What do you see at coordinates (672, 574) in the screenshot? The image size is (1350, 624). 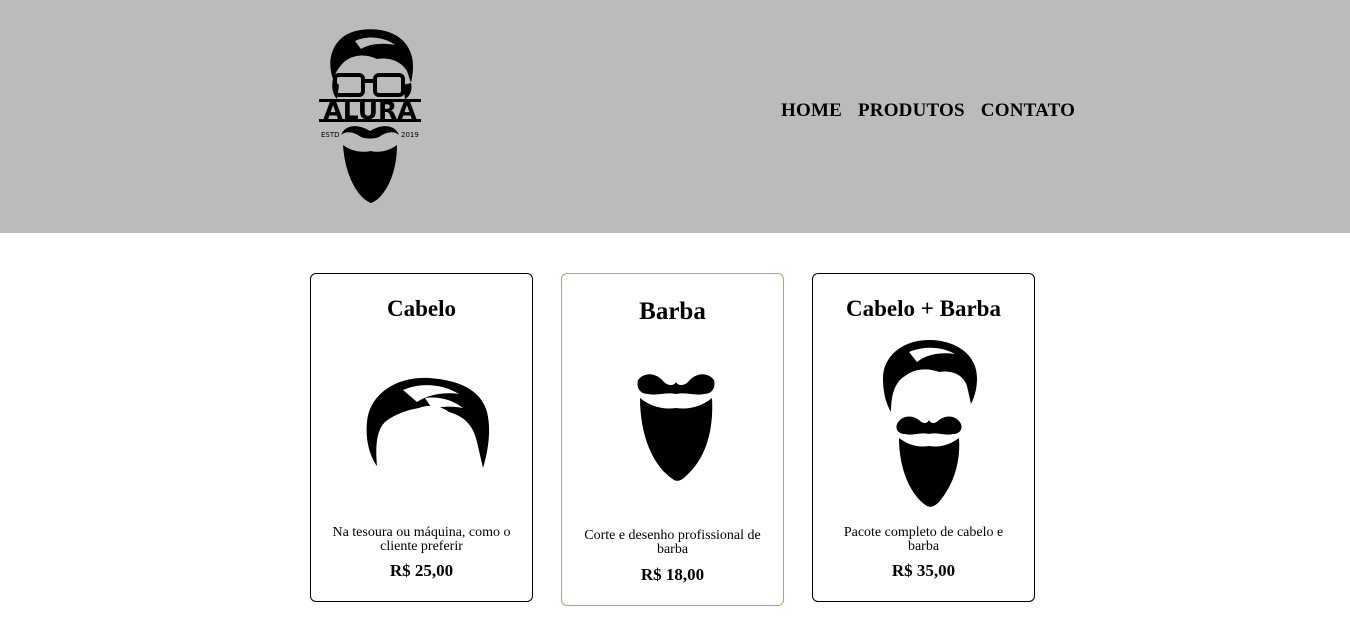 I see `product-price: R$ 18,00` at bounding box center [672, 574].